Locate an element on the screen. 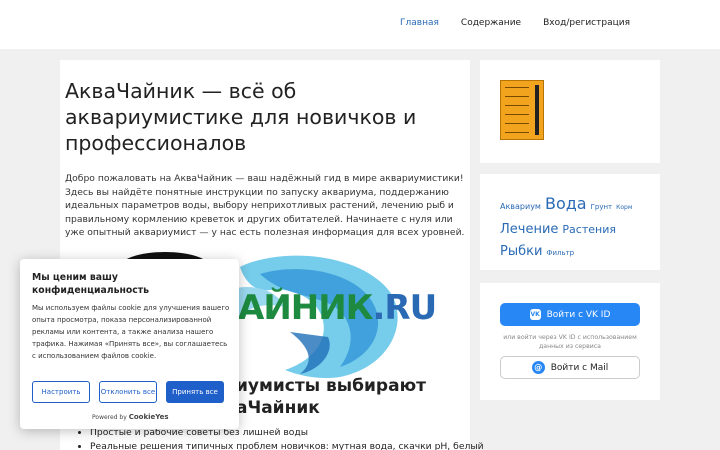 The width and height of the screenshot is (720, 450). cookieyes-brand: CookieYes is located at coordinates (148, 417).